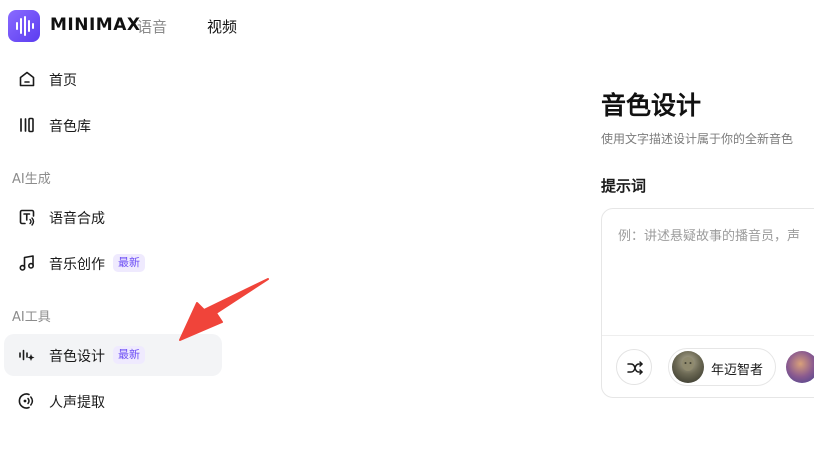 Image resolution: width=814 pixels, height=450 pixels. I want to click on sidebar-item-speech-synthesis: 语音合成, so click(113, 217).